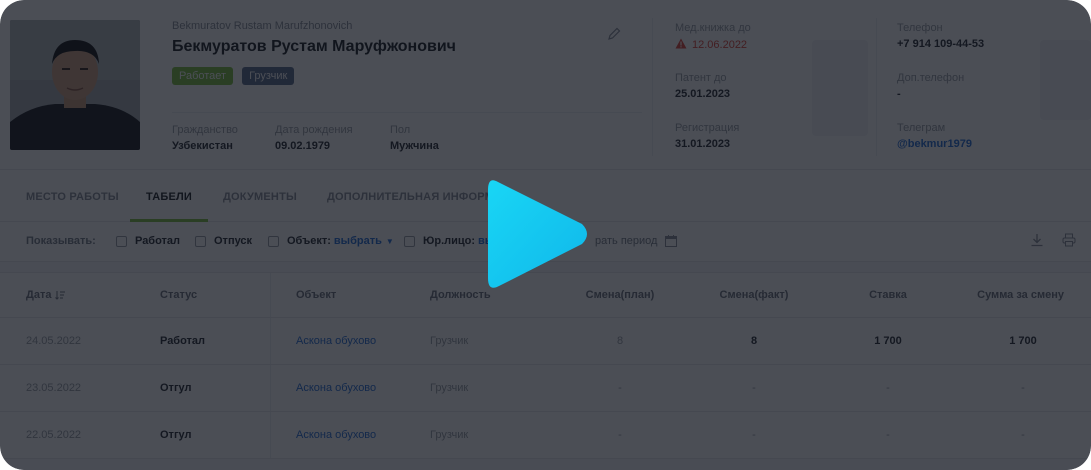 The image size is (1091, 470). I want to click on worked-label: Работал, so click(158, 241).